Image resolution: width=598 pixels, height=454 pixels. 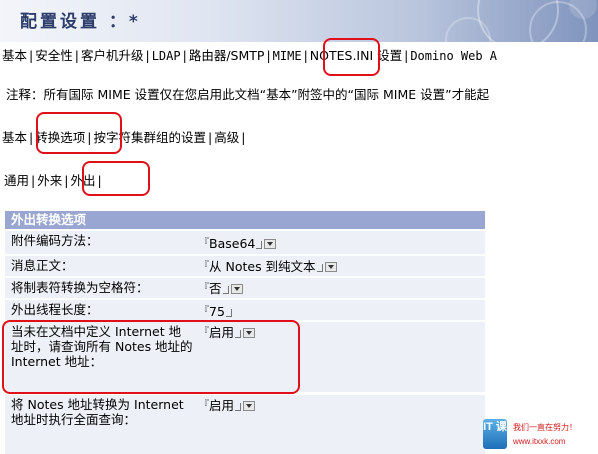 I want to click on tab-general: 通用, so click(x=16, y=179).